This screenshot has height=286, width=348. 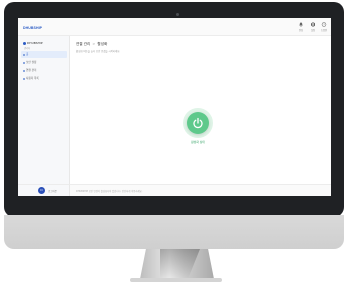 I want to click on gear-icon, so click(x=313, y=24).